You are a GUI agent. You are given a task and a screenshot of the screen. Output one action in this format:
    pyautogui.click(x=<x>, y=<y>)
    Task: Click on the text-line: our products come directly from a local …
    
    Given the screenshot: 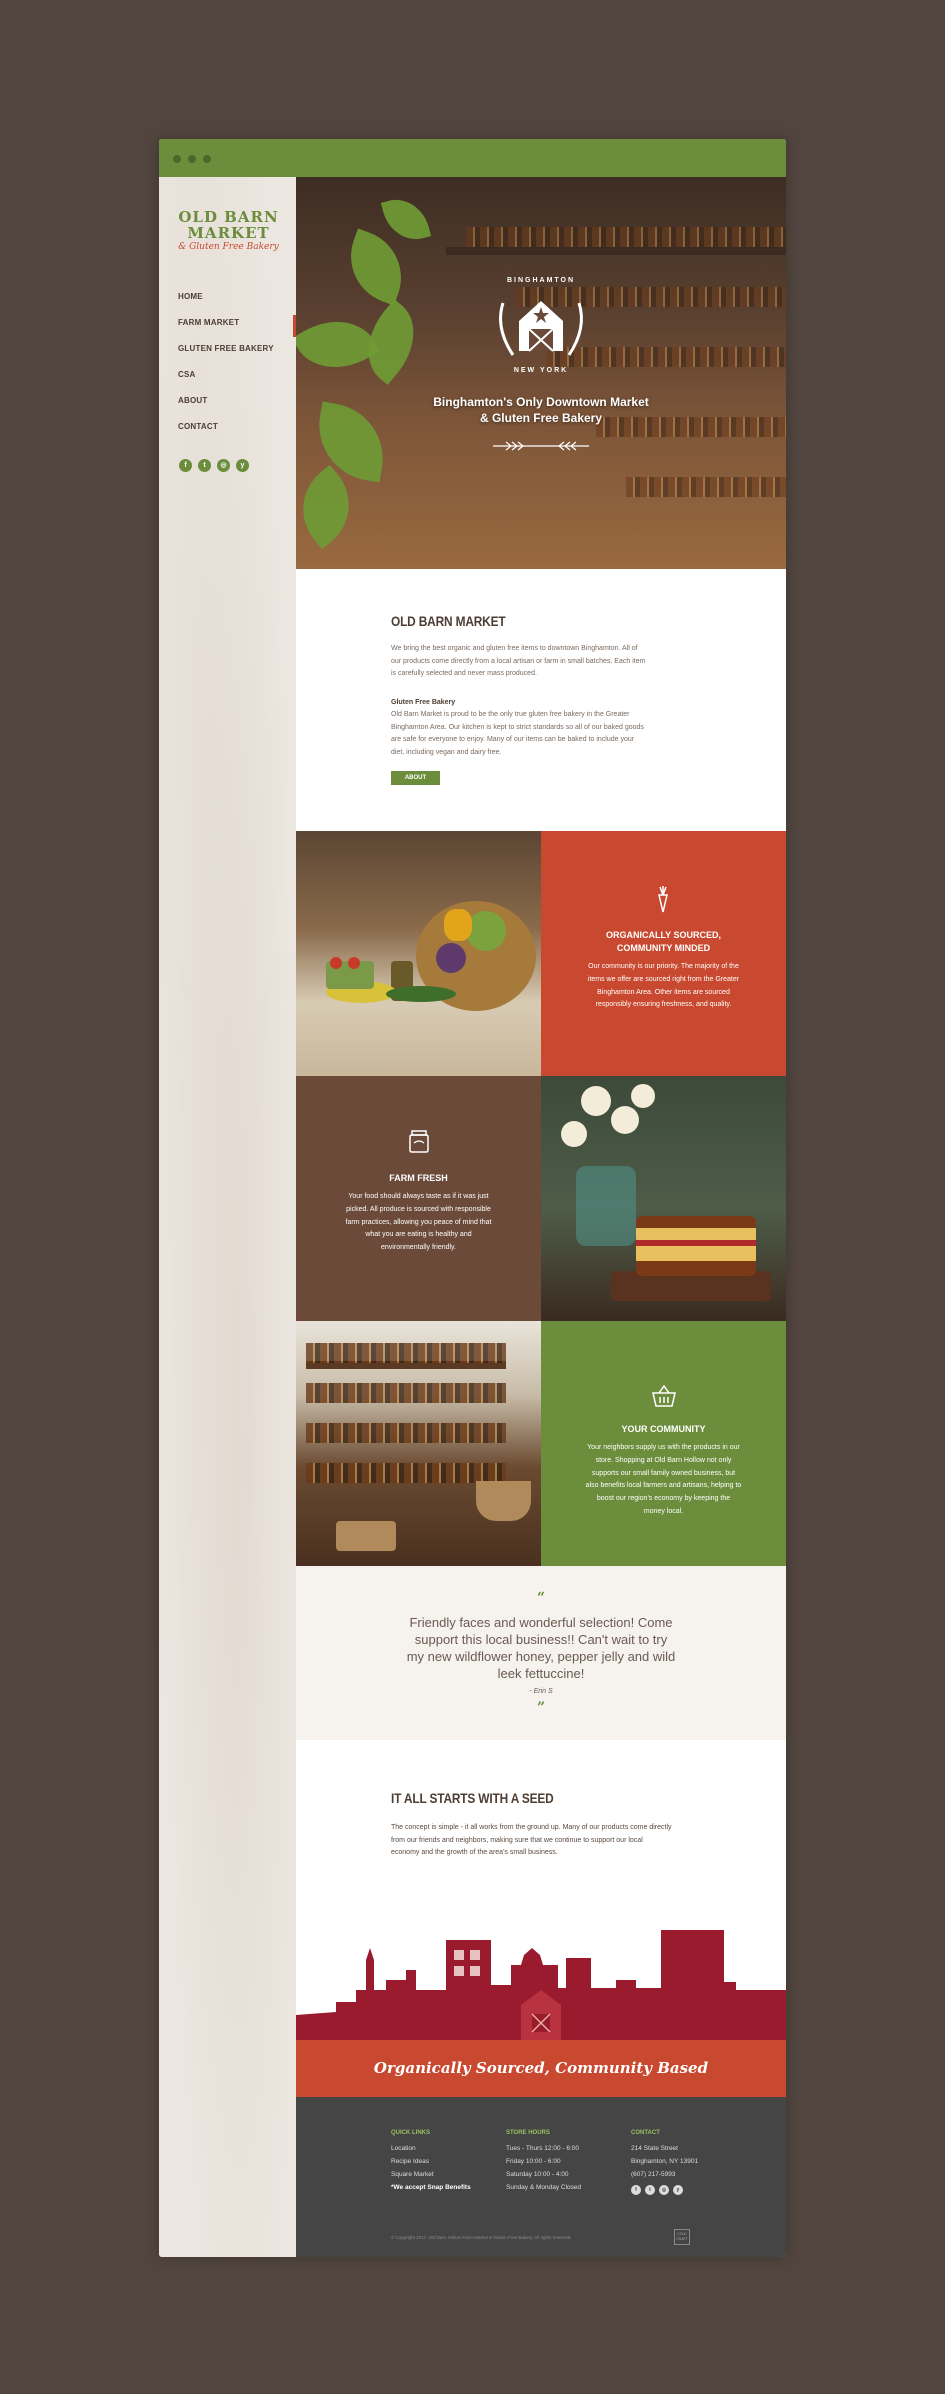 What is the action you would take?
    pyautogui.click(x=518, y=661)
    